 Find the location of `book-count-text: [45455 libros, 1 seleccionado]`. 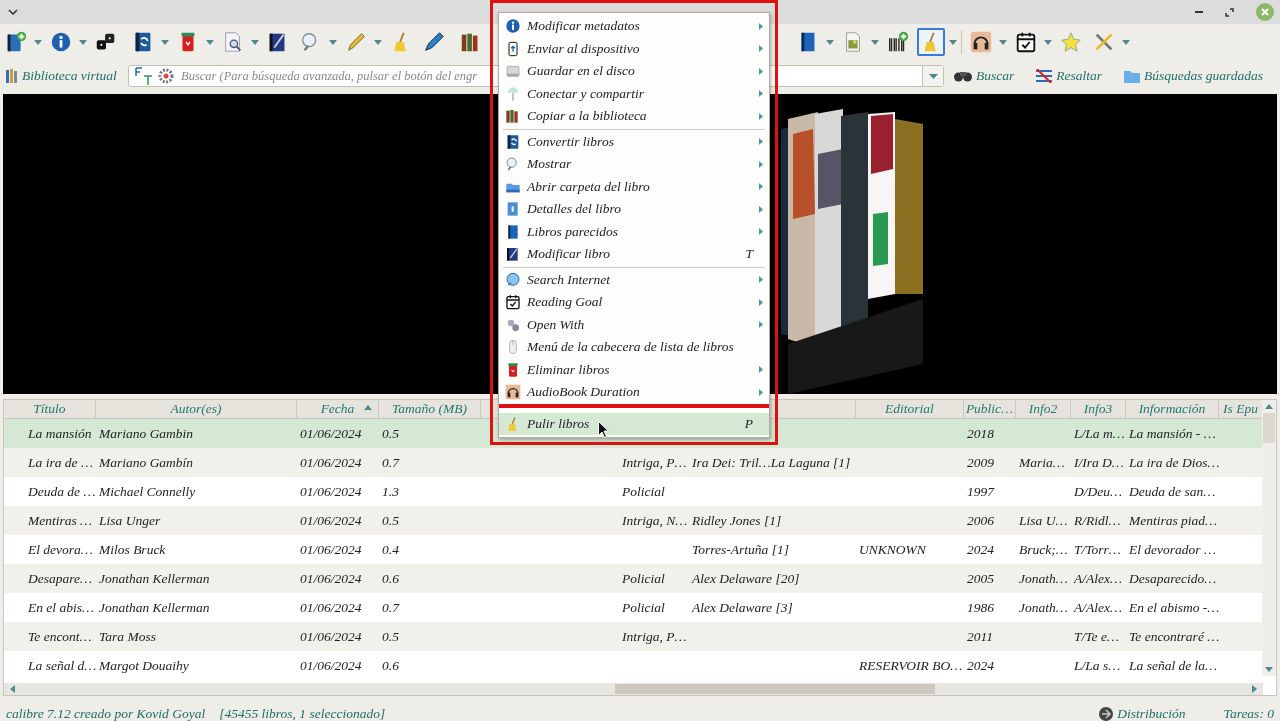

book-count-text: [45455 libros, 1 seleccionado] is located at coordinates (302, 713).